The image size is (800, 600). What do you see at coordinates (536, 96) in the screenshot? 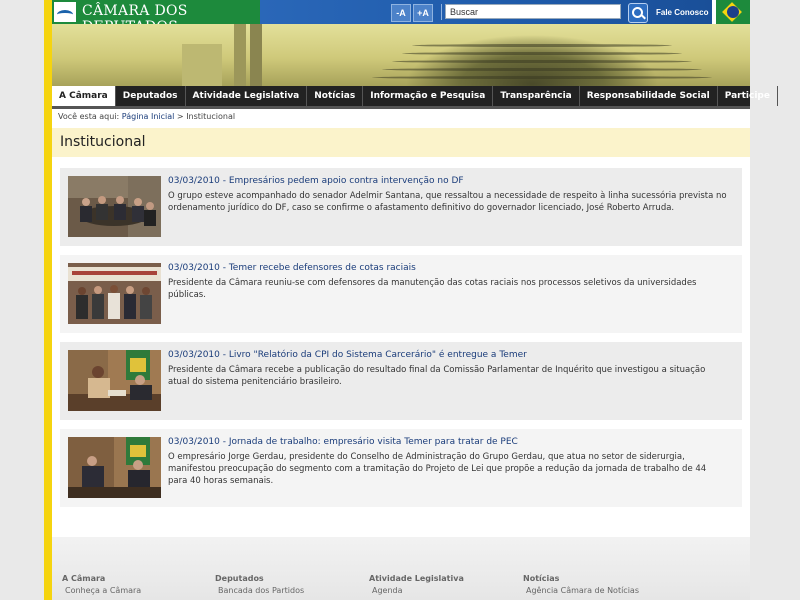
I see `nav-item-transparencia: Transparência` at bounding box center [536, 96].